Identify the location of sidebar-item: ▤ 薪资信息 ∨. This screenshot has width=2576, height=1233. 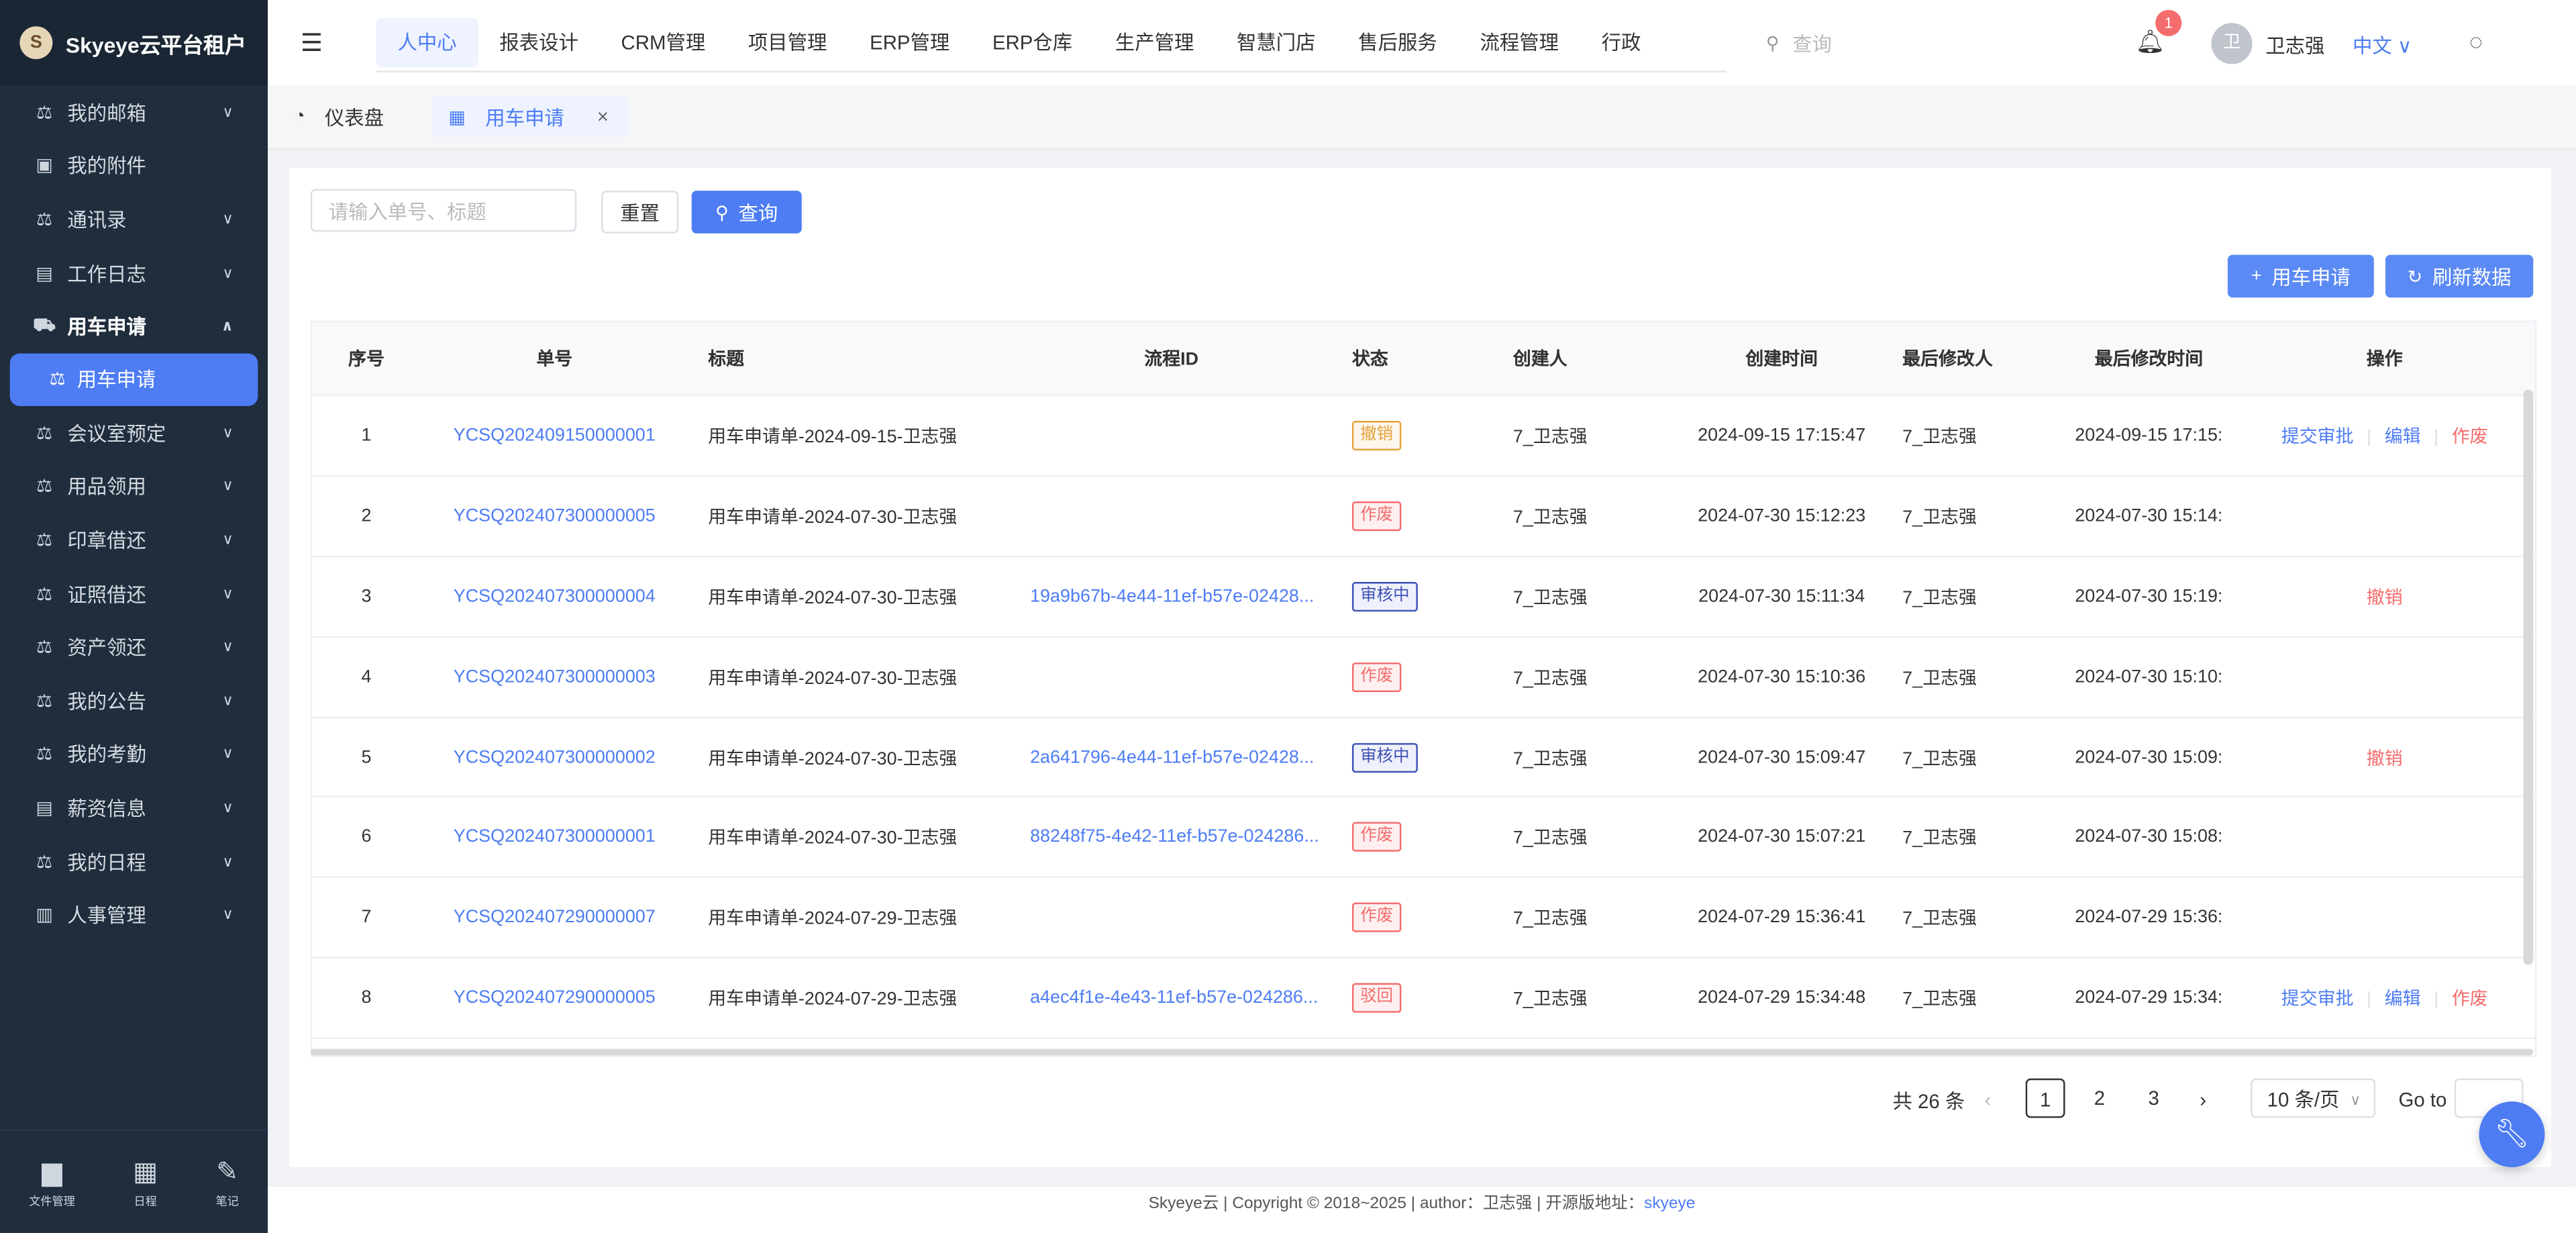
(134, 808).